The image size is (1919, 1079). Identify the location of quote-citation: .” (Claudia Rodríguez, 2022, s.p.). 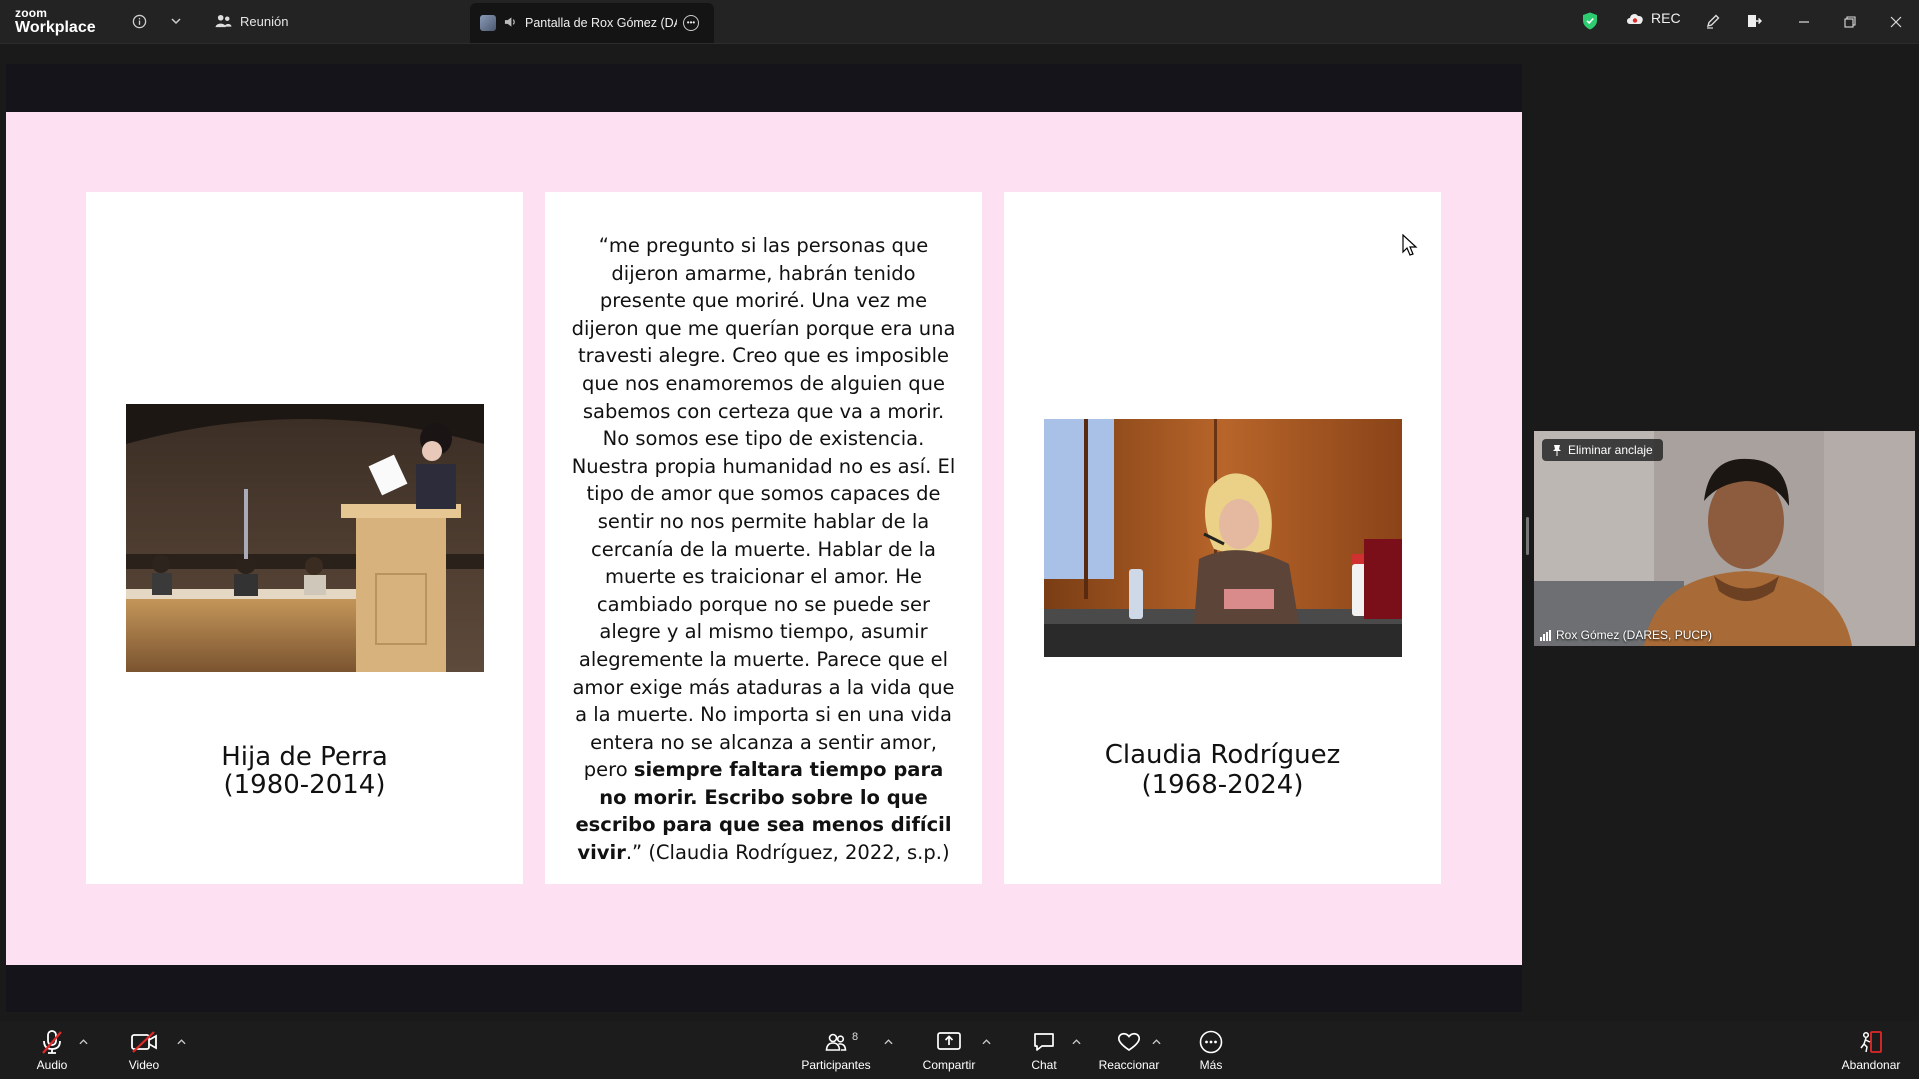
(787, 853).